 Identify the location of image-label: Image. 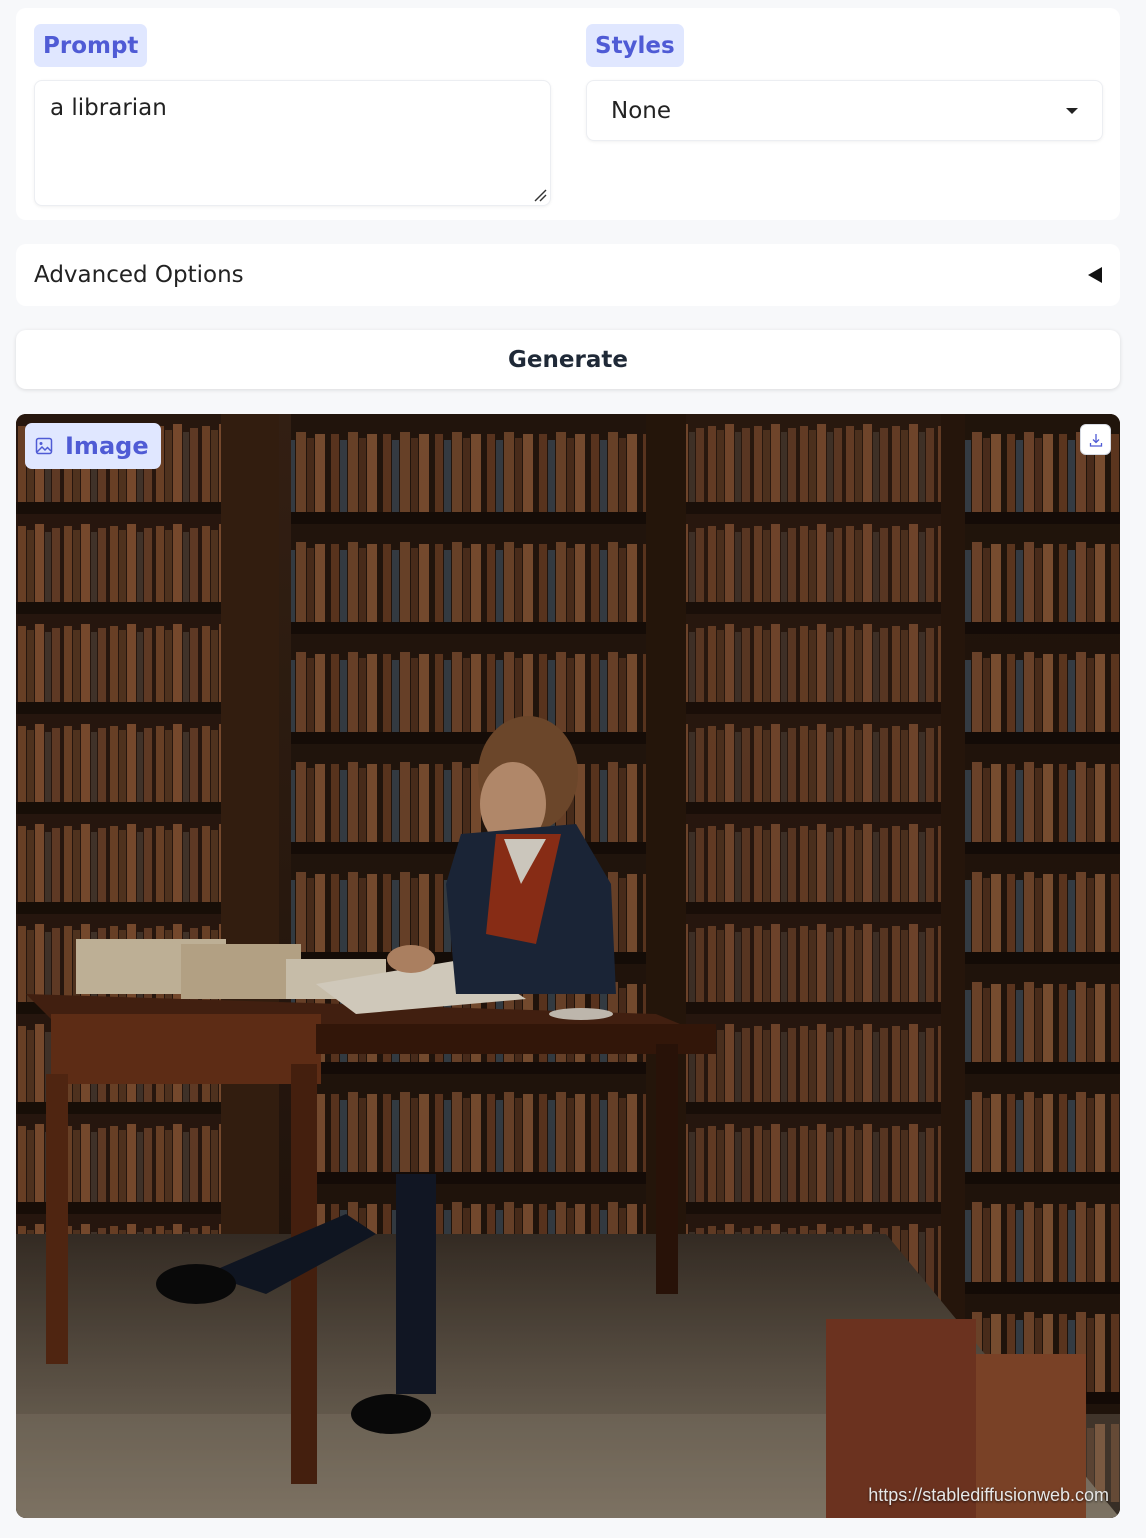
(93, 446).